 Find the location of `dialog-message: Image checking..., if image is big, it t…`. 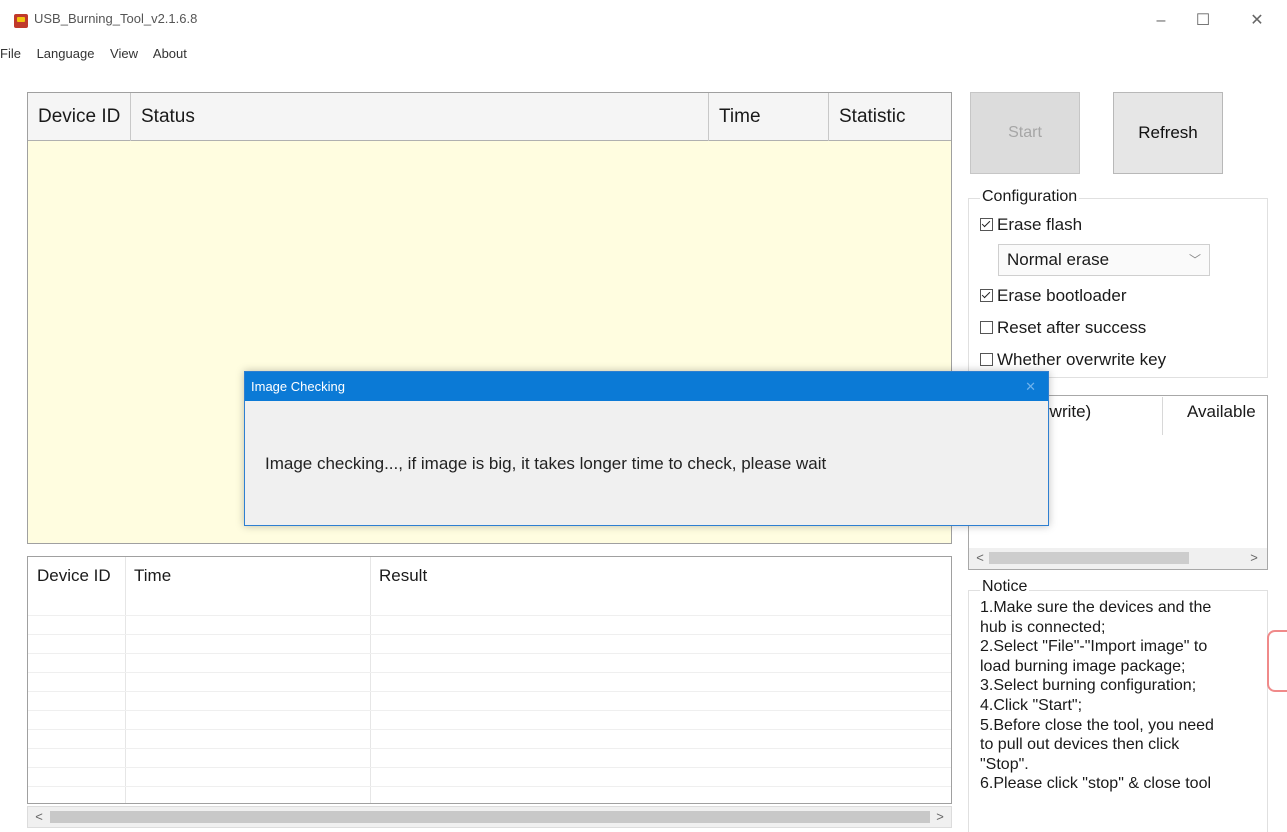

dialog-message: Image checking..., if image is big, it t… is located at coordinates (546, 463).